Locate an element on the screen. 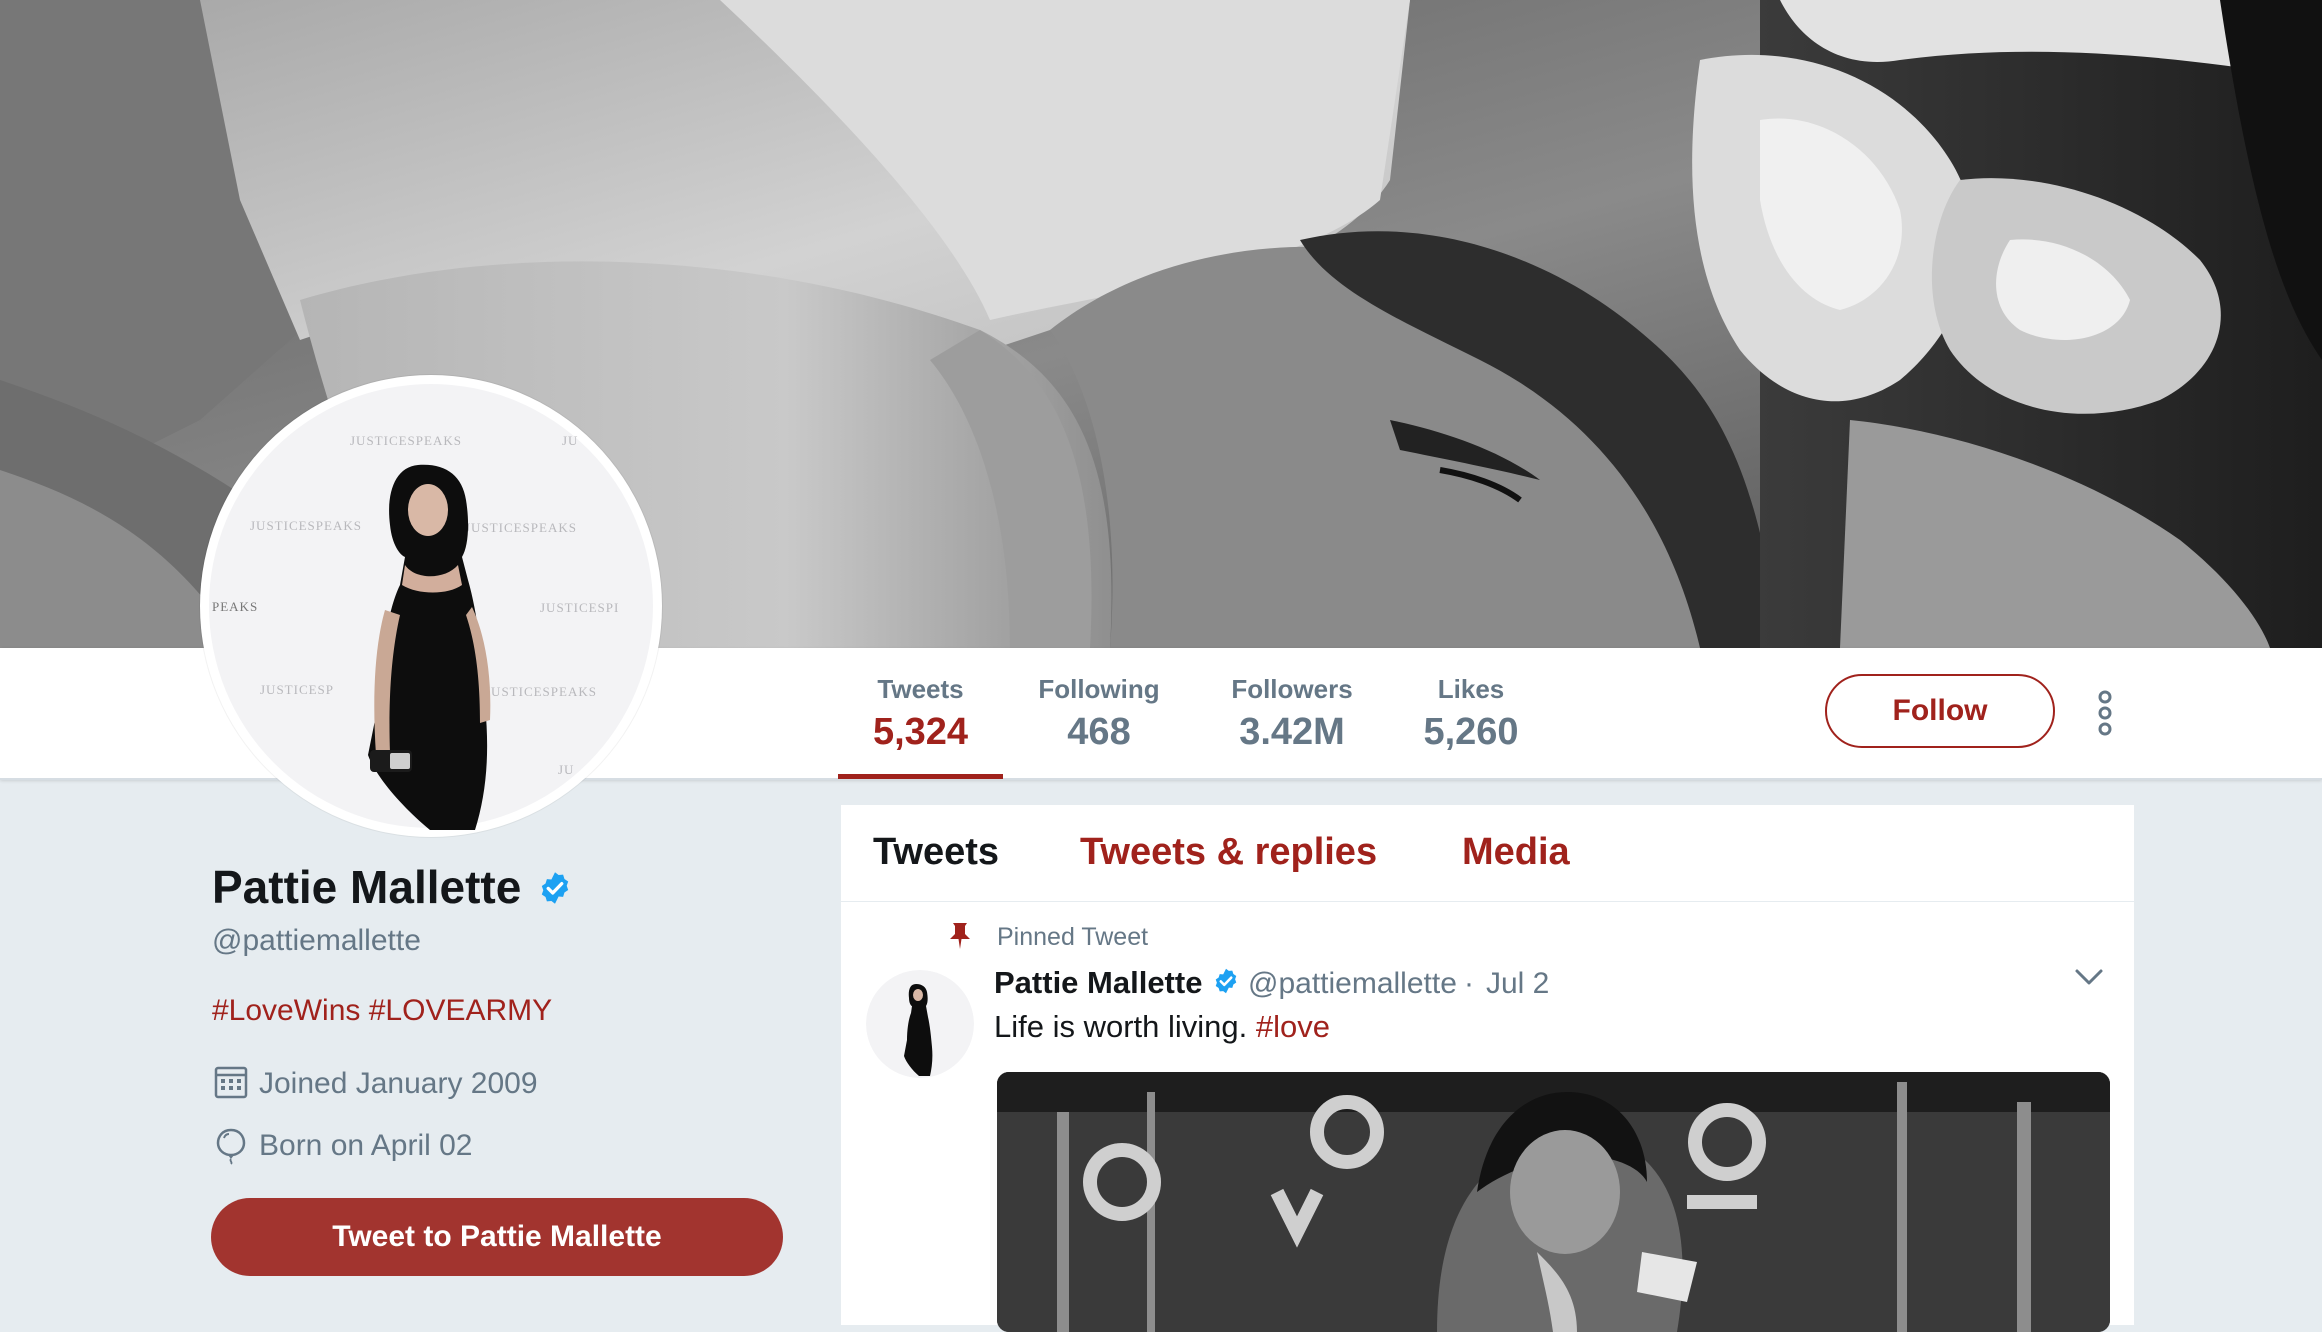 The image size is (2322, 1332). profile-name: Pattie Mallette is located at coordinates (366, 887).